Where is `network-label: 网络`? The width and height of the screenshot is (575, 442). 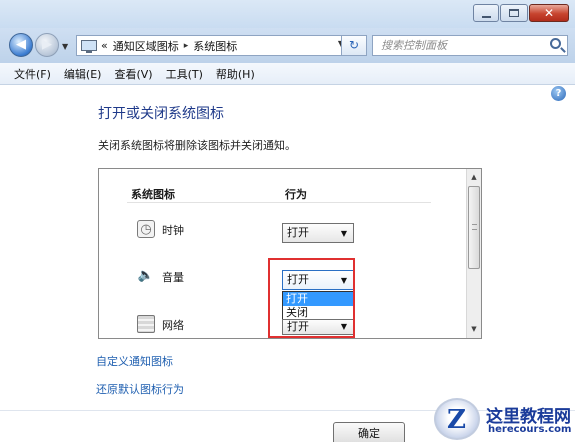 network-label: 网络 is located at coordinates (173, 325).